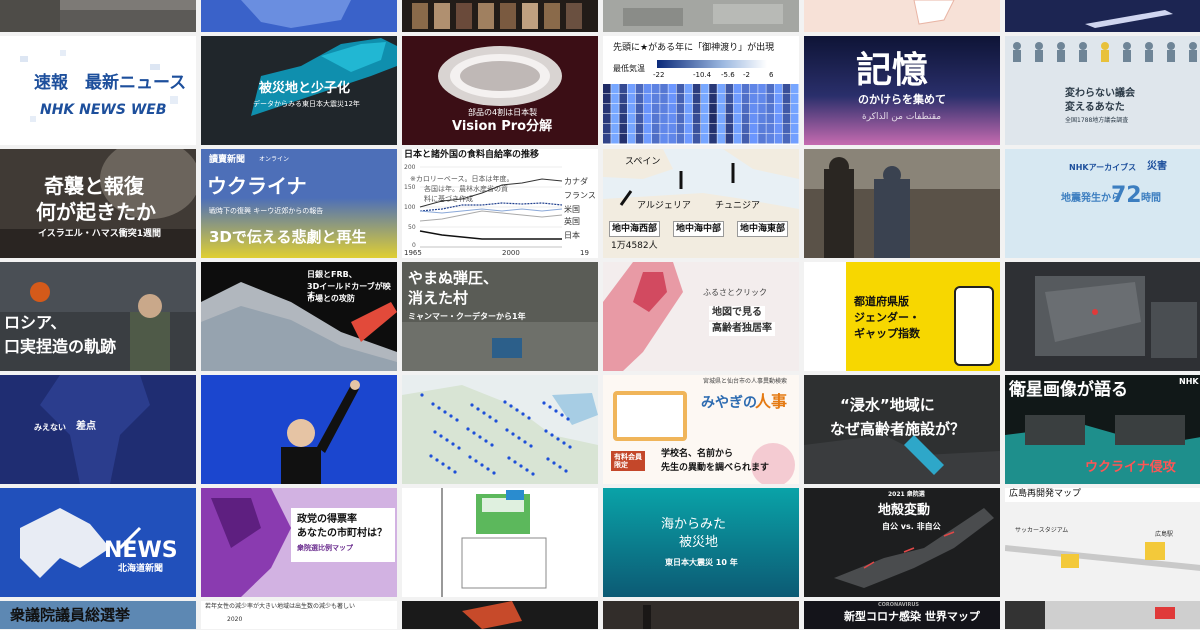 The width and height of the screenshot is (1200, 630). Describe the element at coordinates (500, 542) in the screenshot. I see `thumb-bus` at that location.